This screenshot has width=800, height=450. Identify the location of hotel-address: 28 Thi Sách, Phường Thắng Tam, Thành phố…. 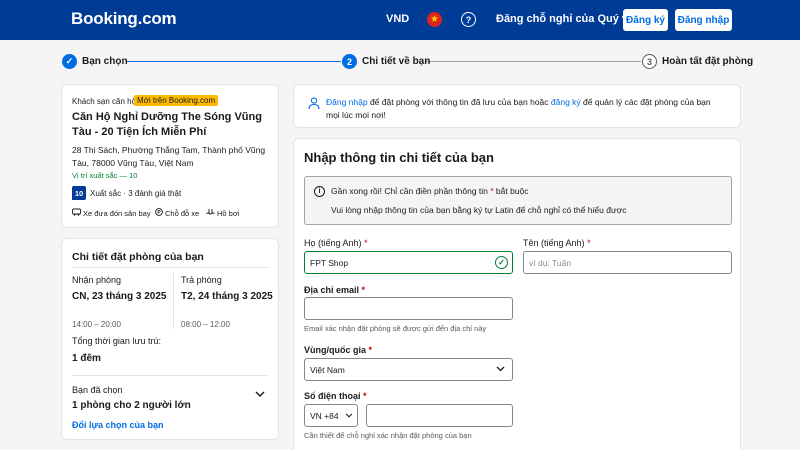
(169, 156).